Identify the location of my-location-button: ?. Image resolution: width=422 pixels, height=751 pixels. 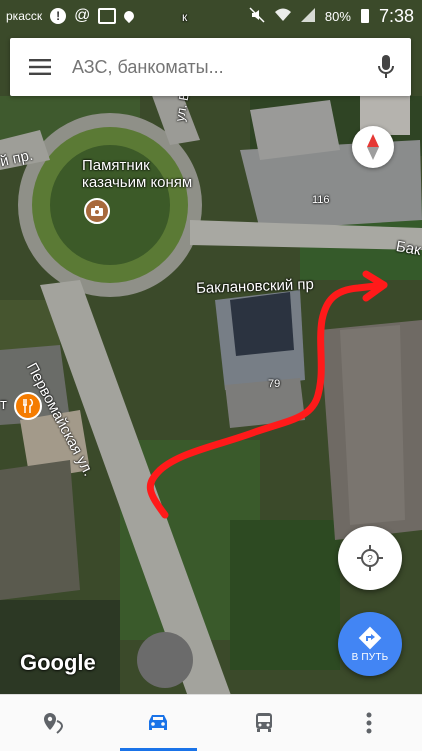
(370, 558).